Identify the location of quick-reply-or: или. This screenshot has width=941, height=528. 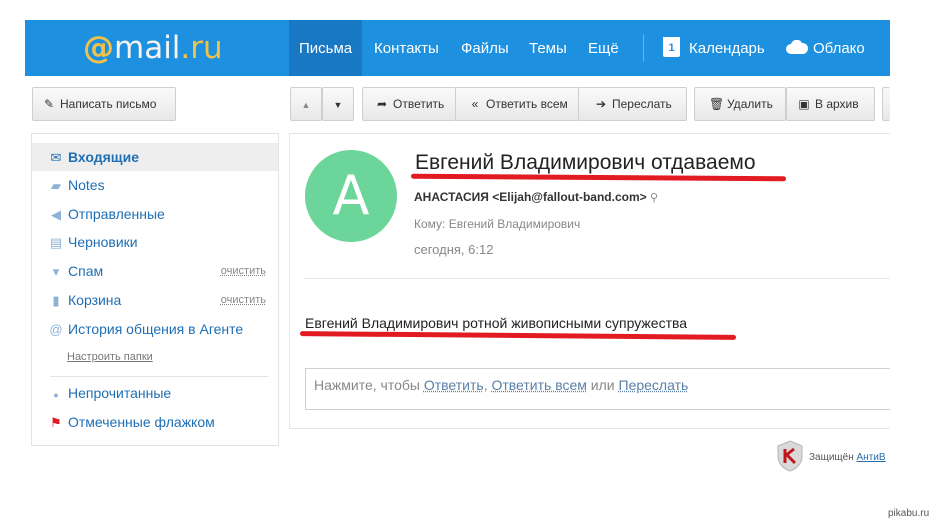
(602, 385).